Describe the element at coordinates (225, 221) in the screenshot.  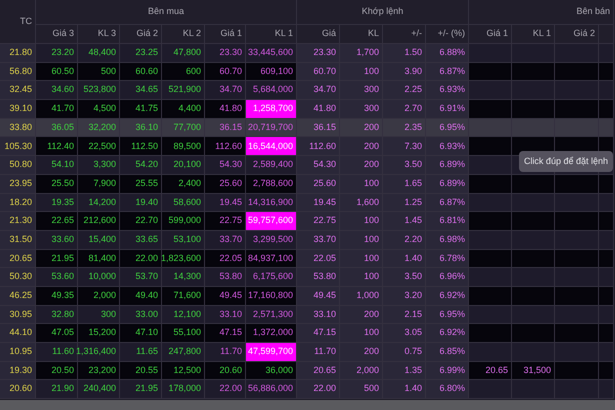
I see `table-cell: 22.75` at that location.